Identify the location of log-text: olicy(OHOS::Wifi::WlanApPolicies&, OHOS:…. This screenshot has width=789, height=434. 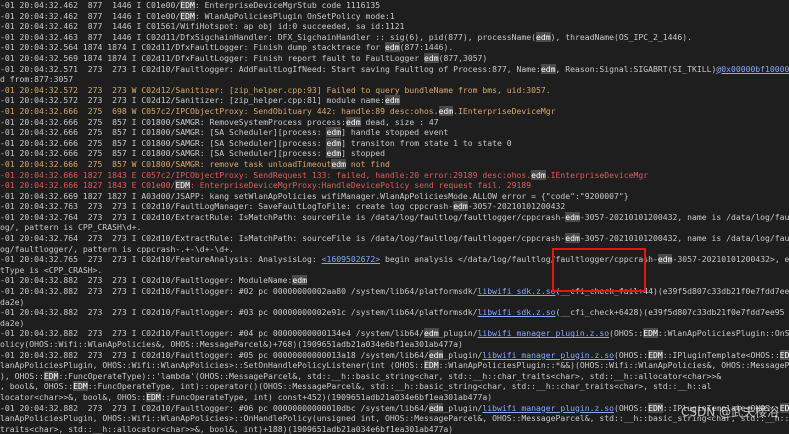
(231, 344).